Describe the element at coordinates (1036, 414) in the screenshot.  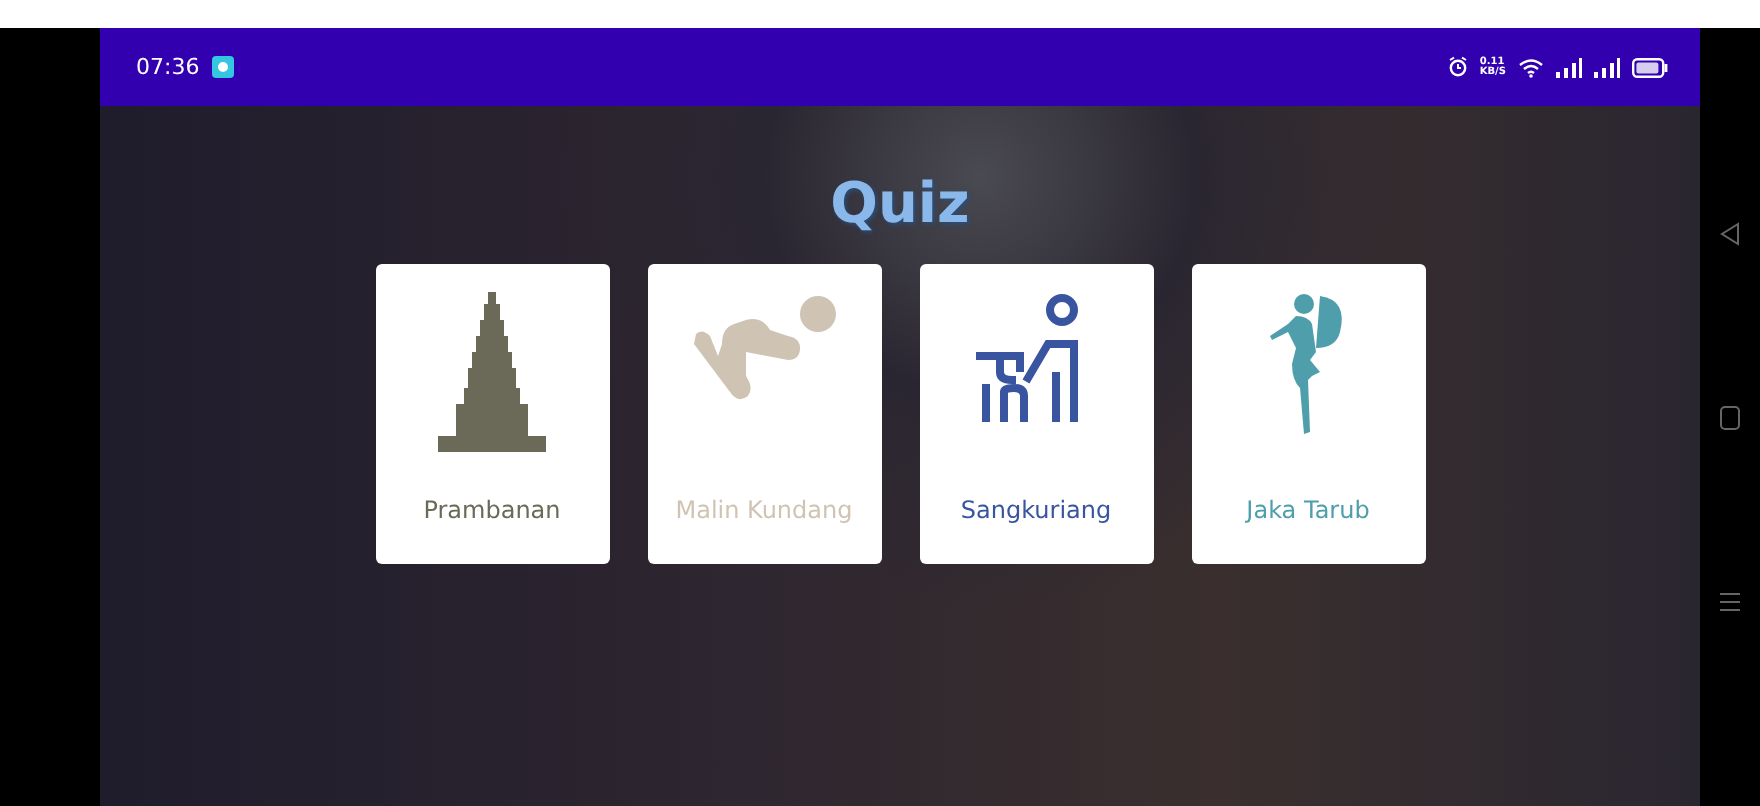
I see `story-card: Sangkuriang` at that location.